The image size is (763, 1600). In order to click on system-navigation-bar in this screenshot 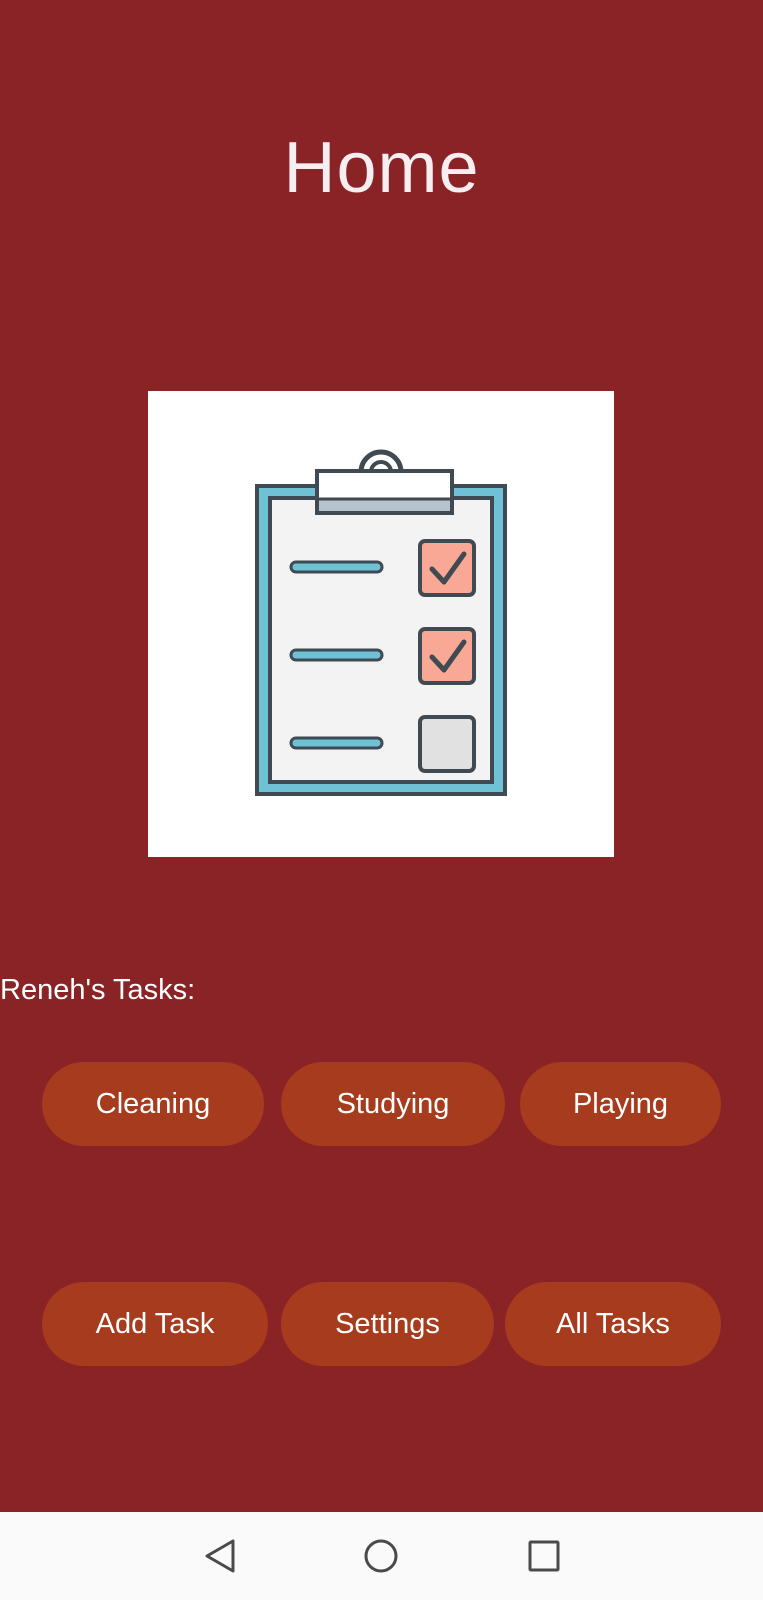, I will do `click(381, 1556)`.